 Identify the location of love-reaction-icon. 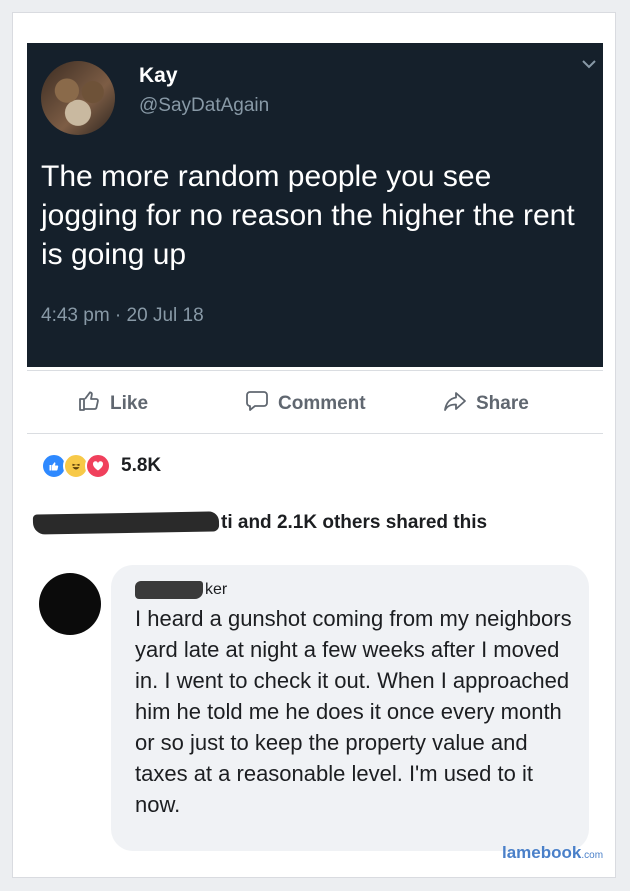
(98, 466).